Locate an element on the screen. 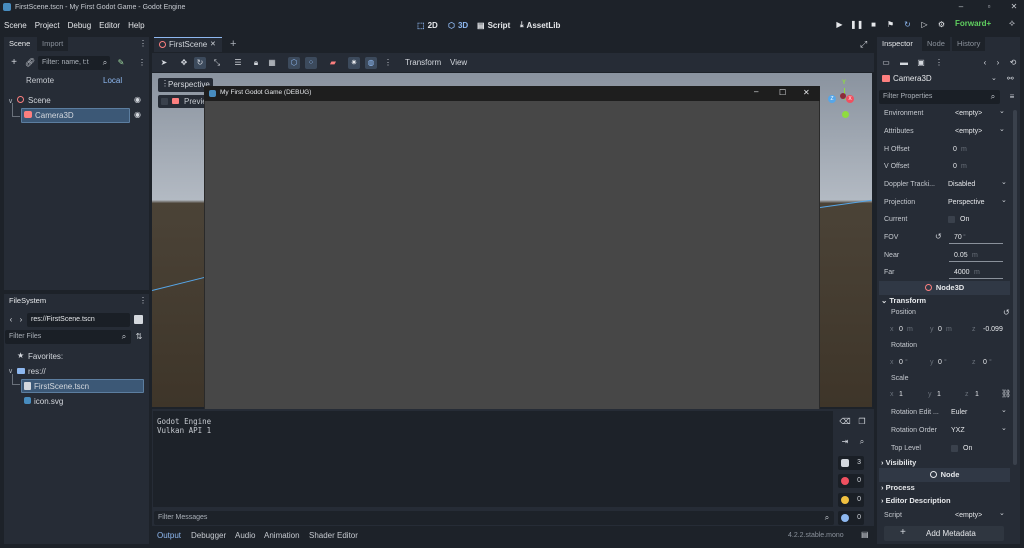  revert-icon: ↺ is located at coordinates (938, 236).